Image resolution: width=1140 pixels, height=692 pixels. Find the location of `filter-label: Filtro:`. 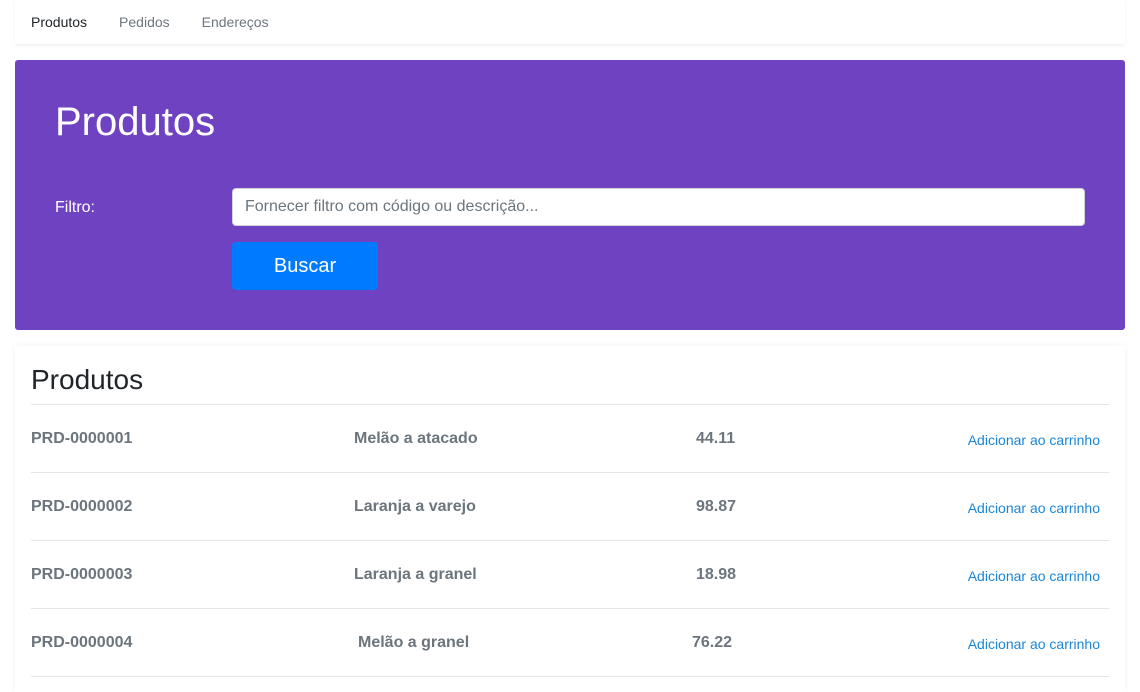

filter-label: Filtro: is located at coordinates (75, 207).